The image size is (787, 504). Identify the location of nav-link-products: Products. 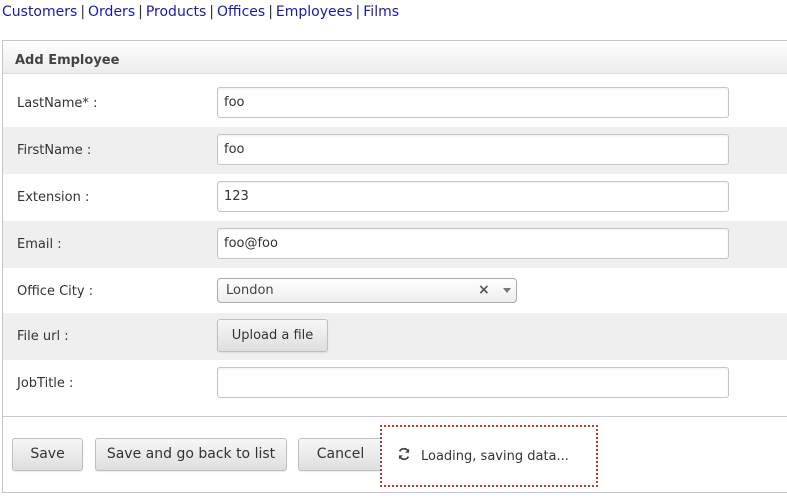
(176, 12).